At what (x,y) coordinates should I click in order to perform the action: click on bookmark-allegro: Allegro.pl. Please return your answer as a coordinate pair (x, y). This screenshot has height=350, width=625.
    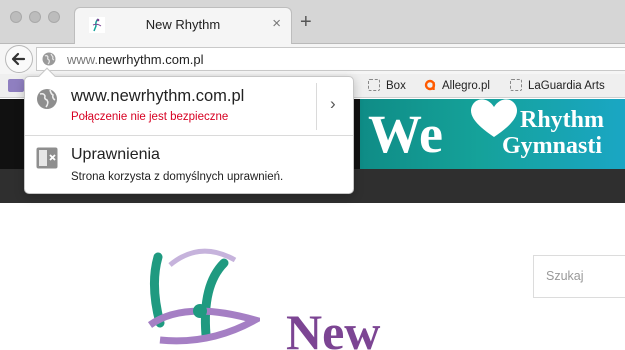
    Looking at the image, I should click on (457, 85).